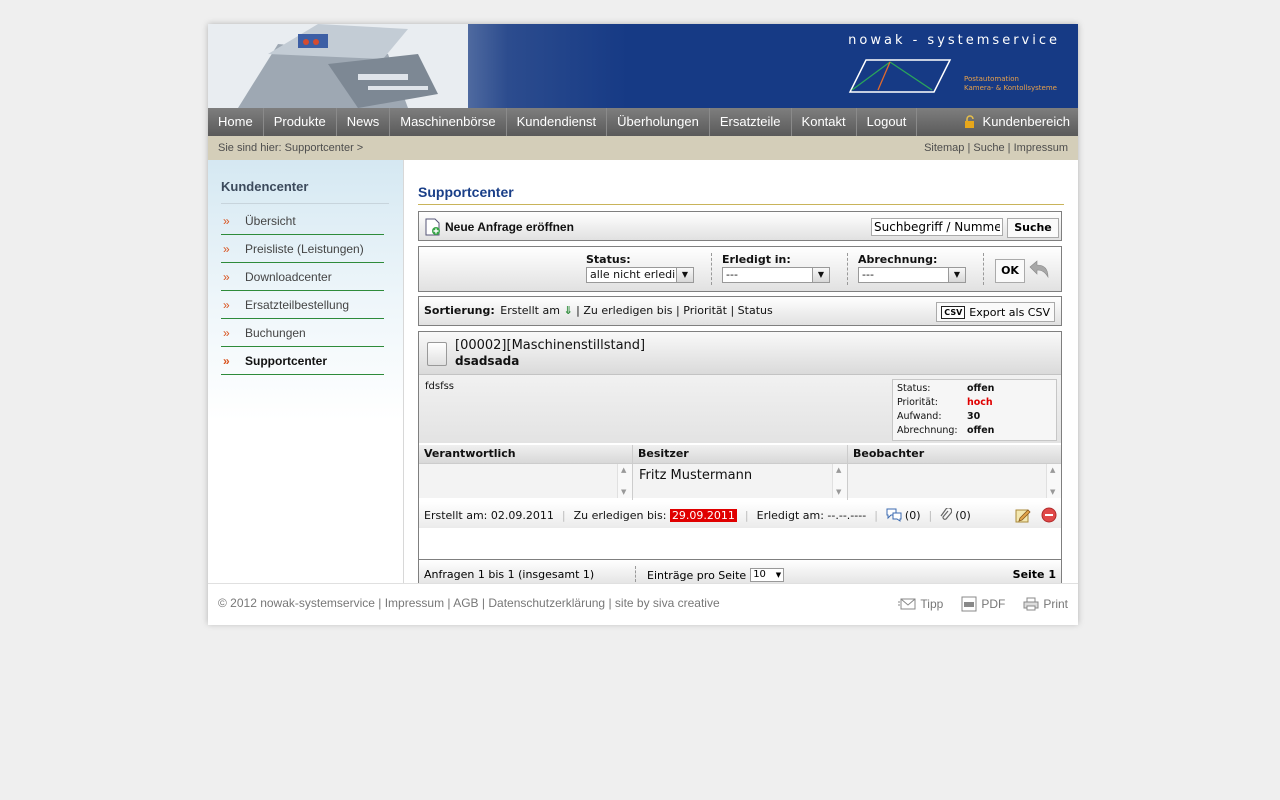 The image size is (1280, 800). What do you see at coordinates (1009, 312) in the screenshot?
I see `export-csv-label: Export als CSV` at bounding box center [1009, 312].